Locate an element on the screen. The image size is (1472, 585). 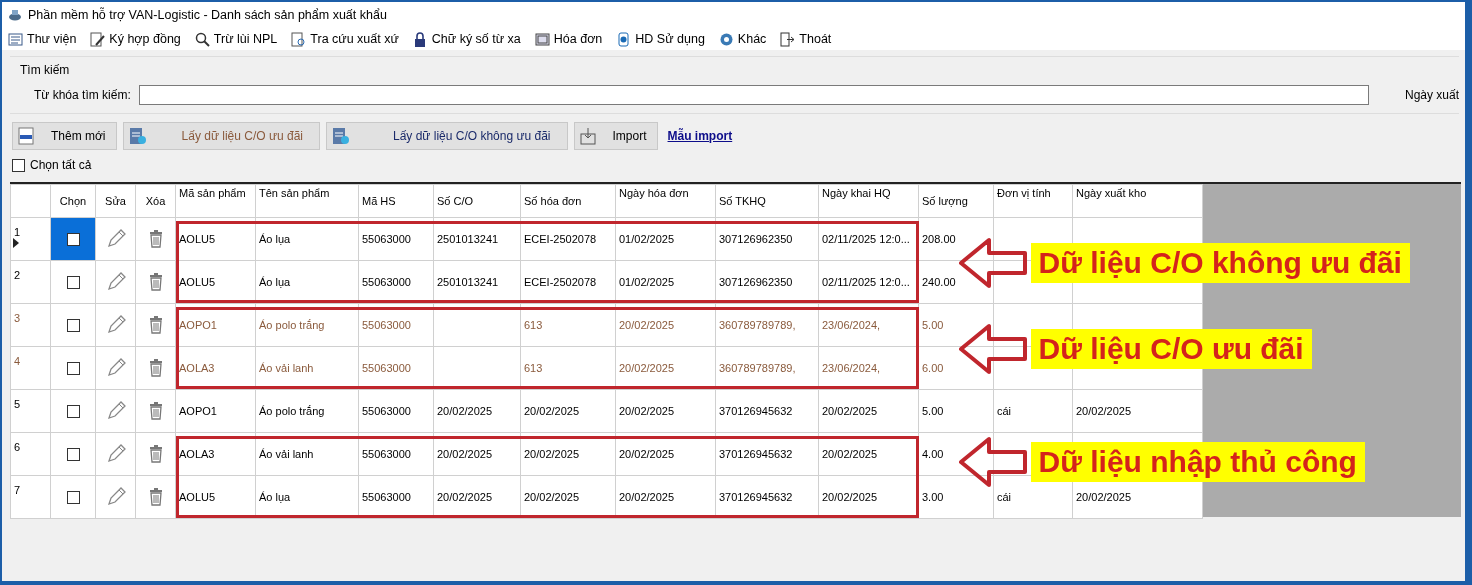
column-header: Tên sản phẩm is located at coordinates (307, 201).